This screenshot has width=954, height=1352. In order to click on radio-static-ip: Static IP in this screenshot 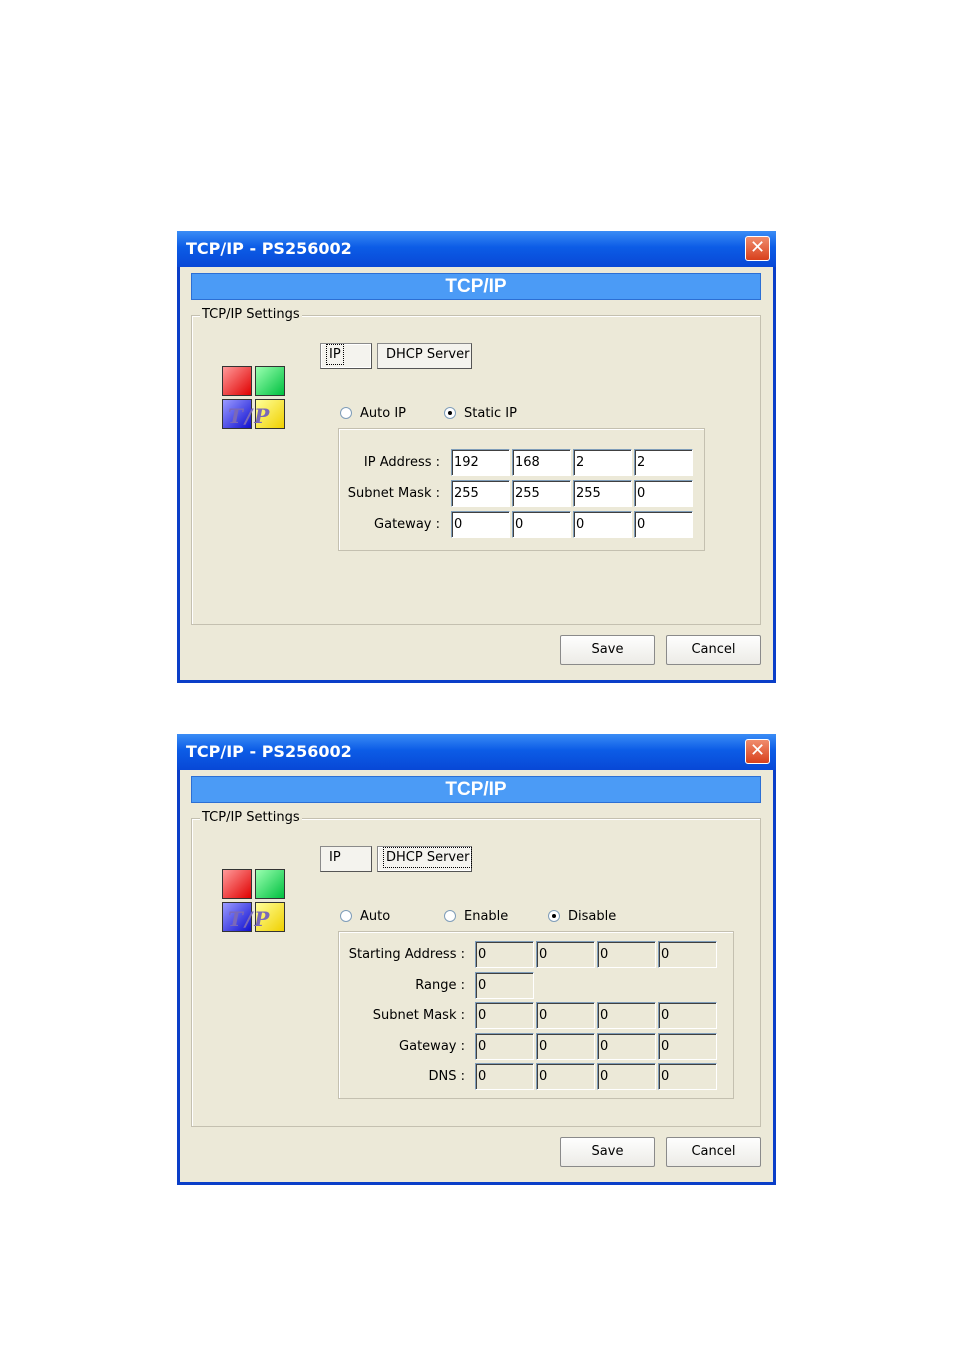, I will do `click(480, 413)`.